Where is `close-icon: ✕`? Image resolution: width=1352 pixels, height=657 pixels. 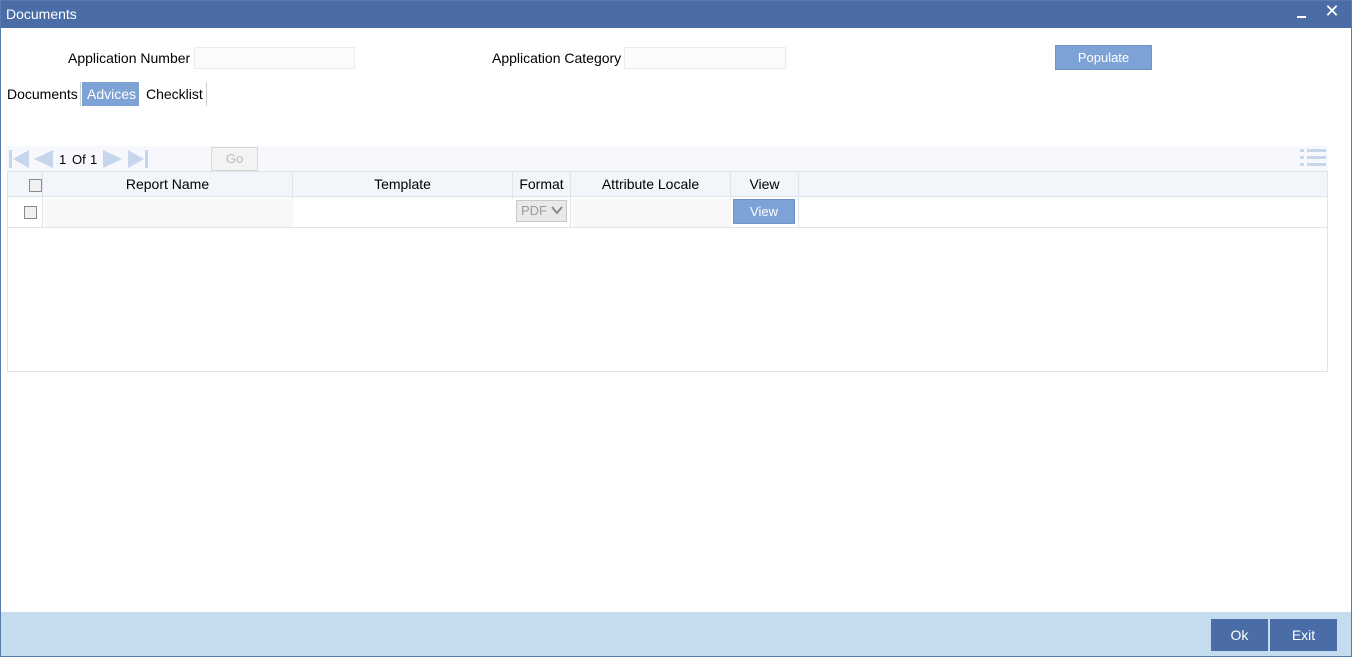
close-icon: ✕ is located at coordinates (1332, 12).